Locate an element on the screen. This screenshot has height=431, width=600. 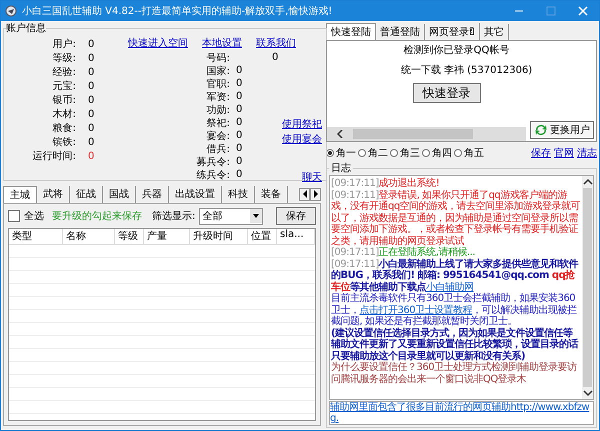
radio-option: 角三 is located at coordinates (405, 153).